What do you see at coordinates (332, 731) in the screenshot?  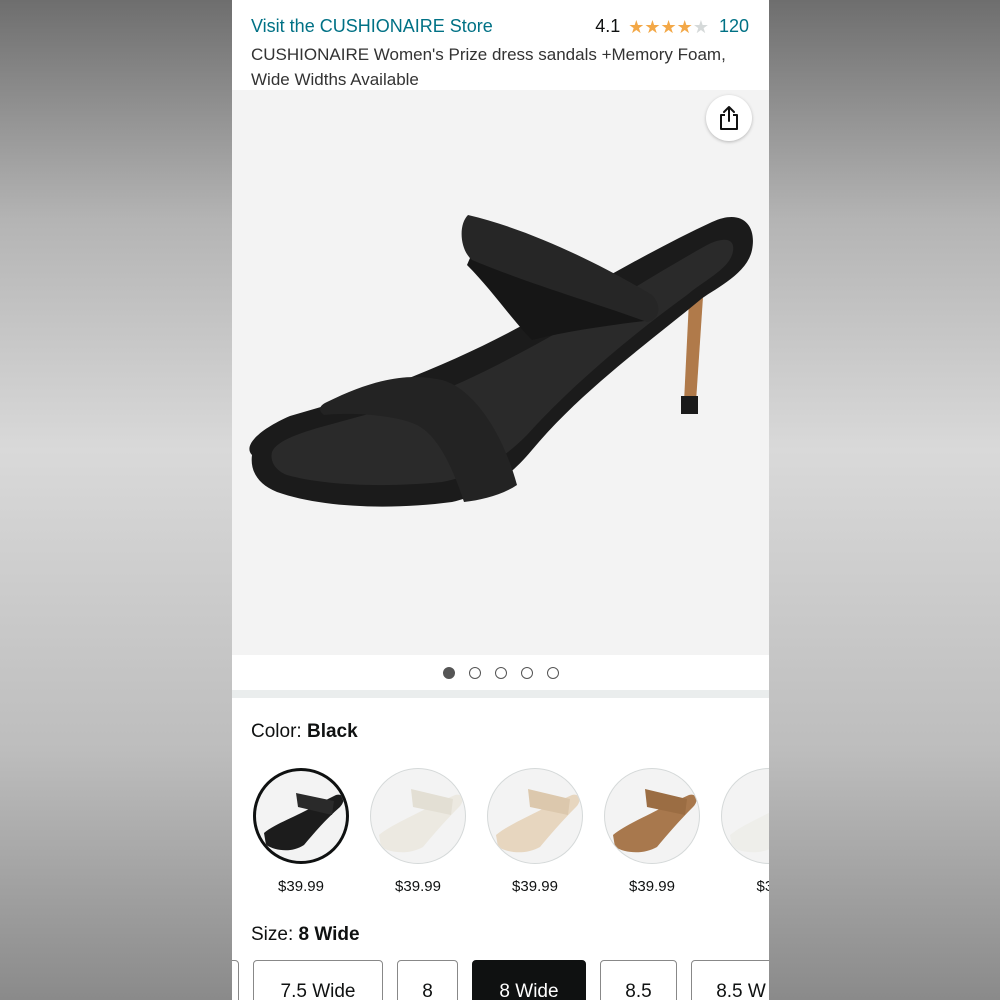 I see `color-selected: Black` at bounding box center [332, 731].